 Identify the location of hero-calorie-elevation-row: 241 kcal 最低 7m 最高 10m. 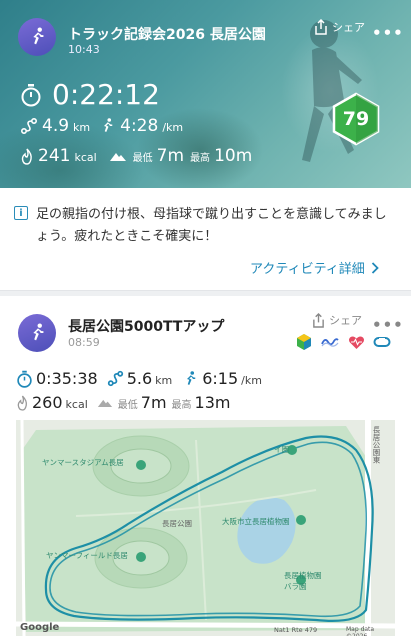
(136, 156).